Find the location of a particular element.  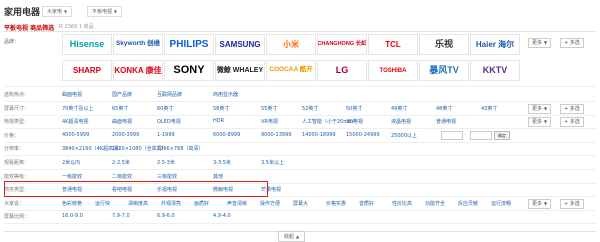

category-dropdown-flat-tv: 平板电视 ▼ is located at coordinates (105, 11).